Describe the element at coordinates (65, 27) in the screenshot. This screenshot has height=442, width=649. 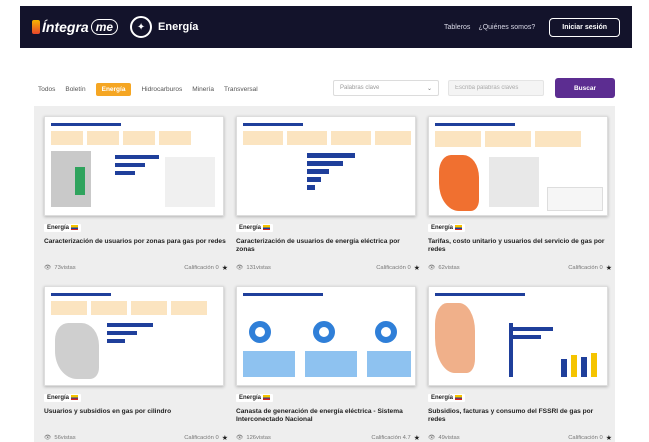
I see `logo-text: Íntegra` at that location.